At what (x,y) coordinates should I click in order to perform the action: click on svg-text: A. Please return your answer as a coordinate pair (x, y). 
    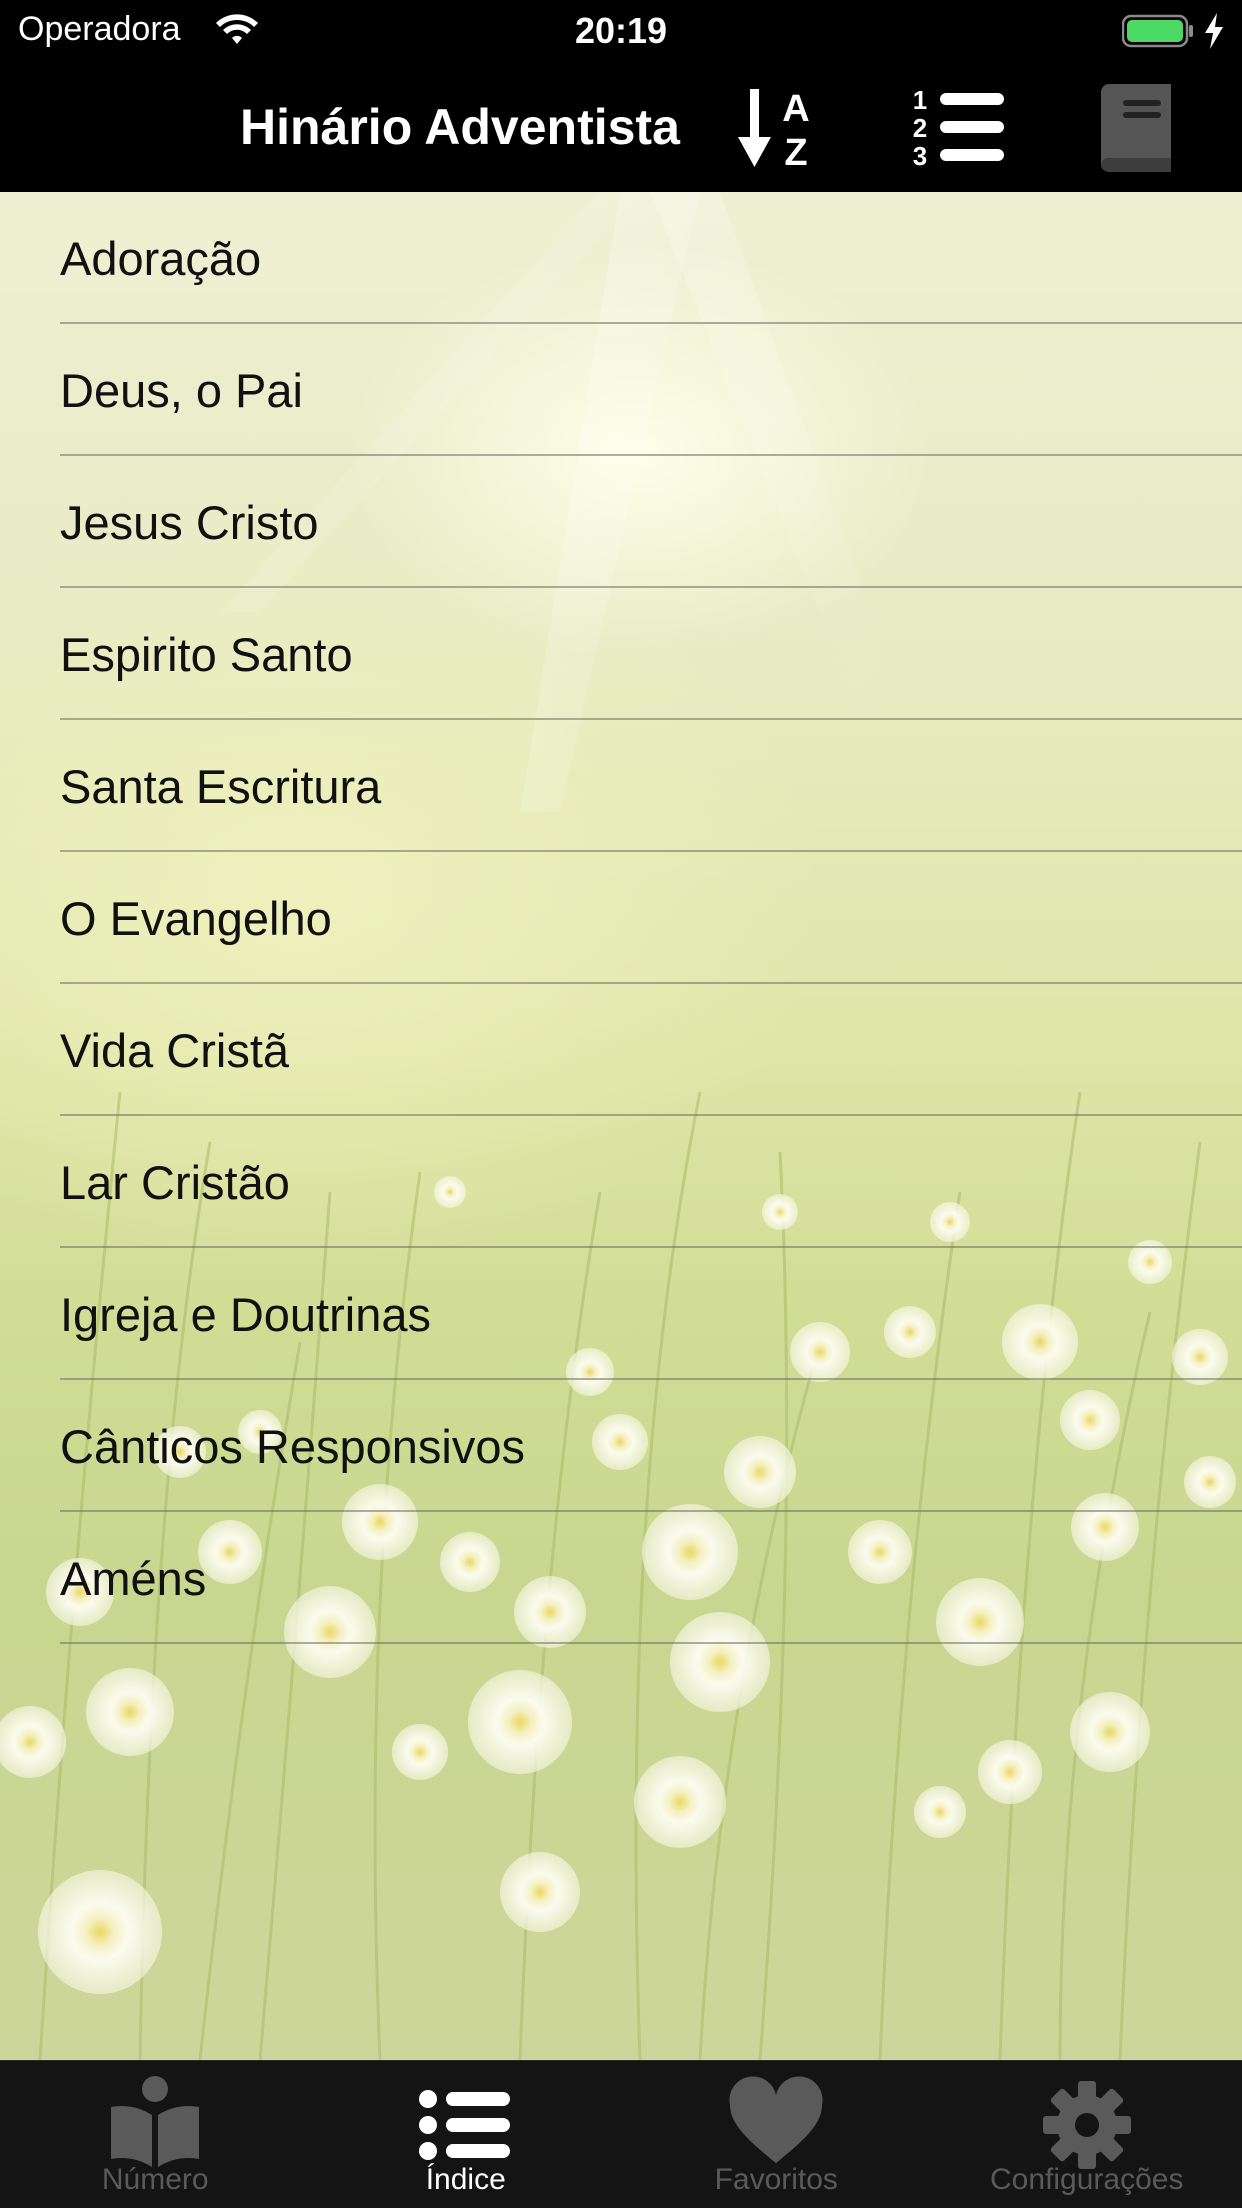
    Looking at the image, I should click on (795, 109).